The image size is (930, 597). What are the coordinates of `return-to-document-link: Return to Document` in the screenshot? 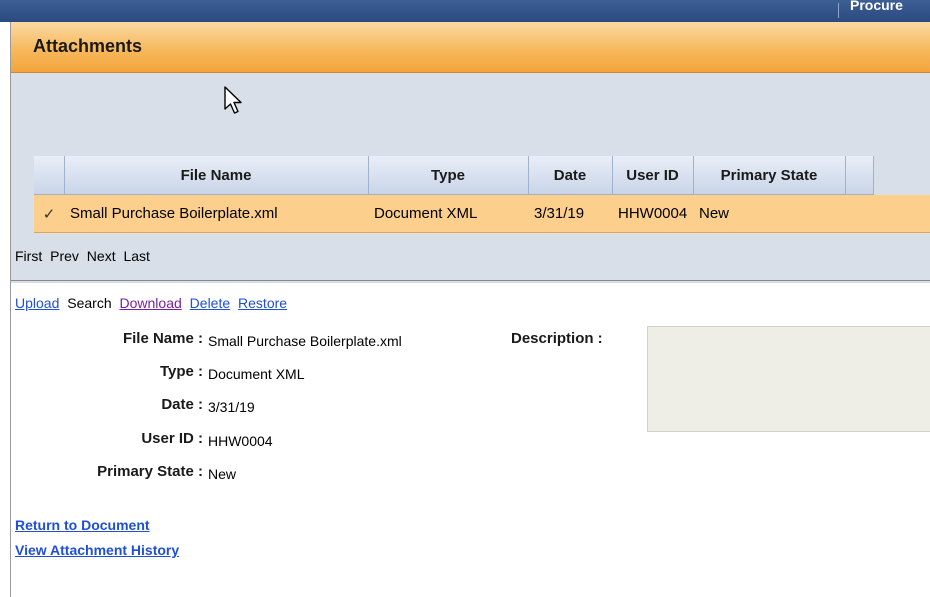 It's located at (97, 525).